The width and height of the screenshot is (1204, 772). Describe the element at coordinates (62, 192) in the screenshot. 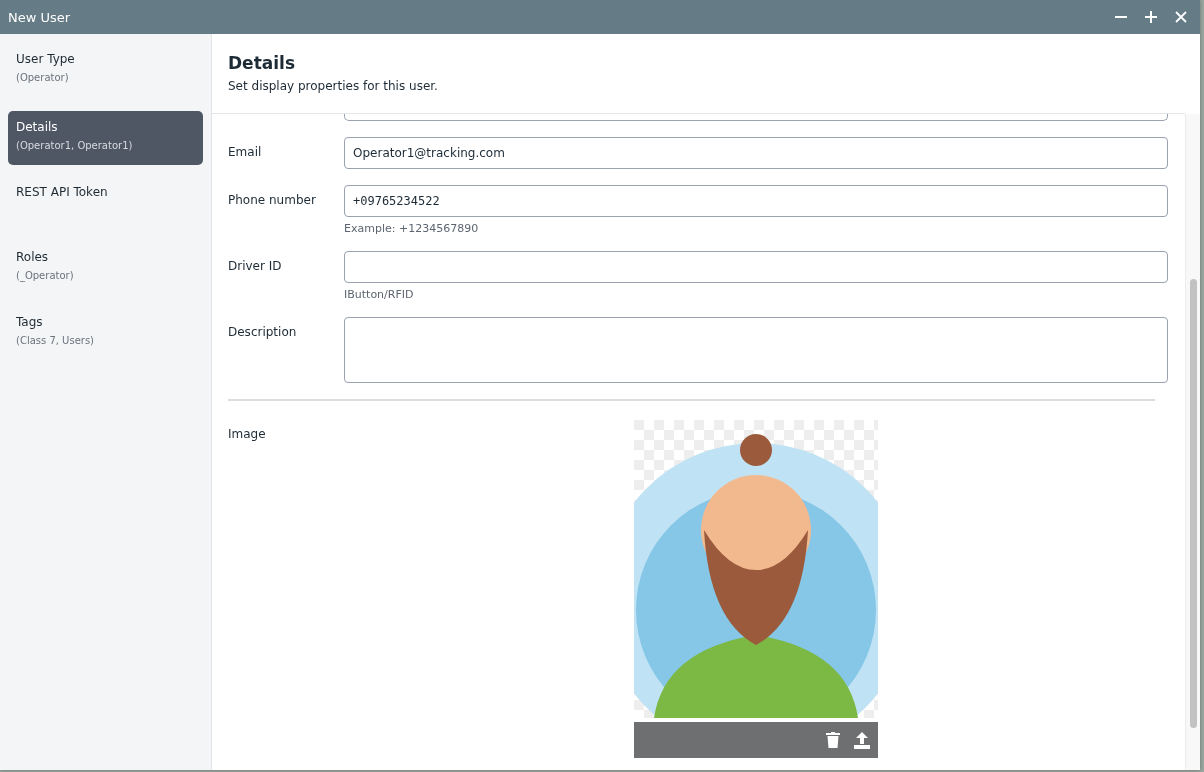

I see `sidebar-item-label: REST API Token` at that location.